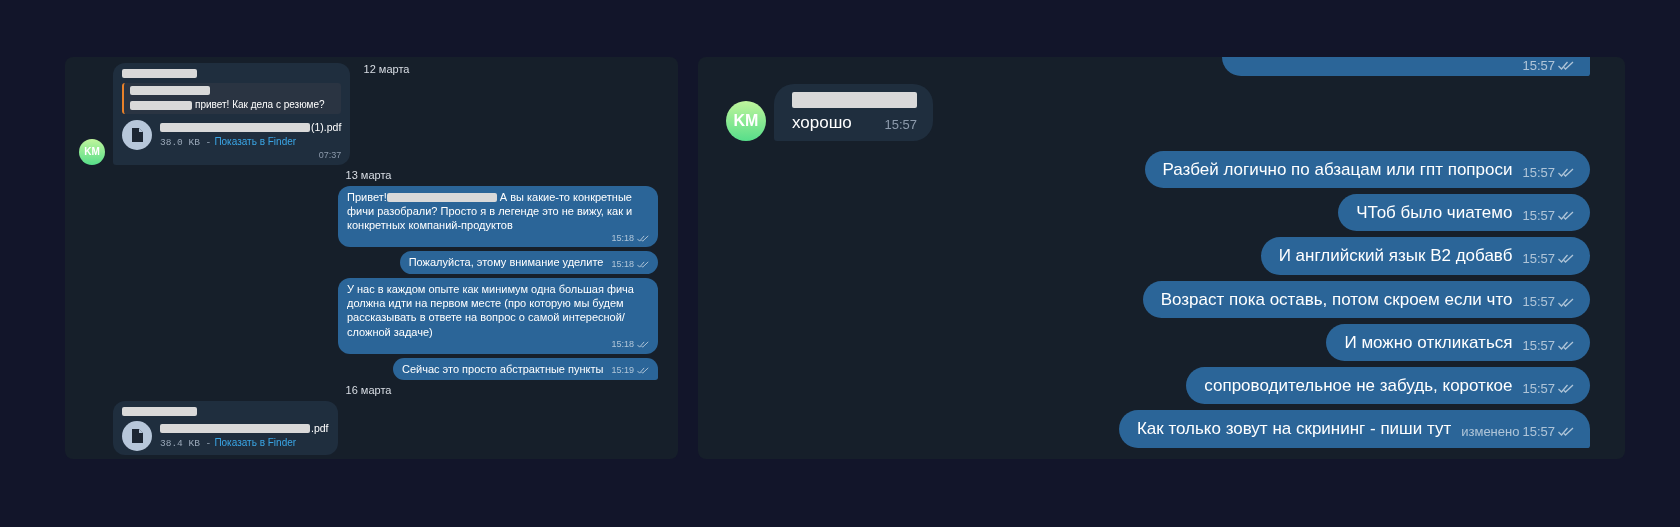 Image resolution: width=1680 pixels, height=527 pixels. Describe the element at coordinates (368, 391) in the screenshot. I see `date-label: 16 марта` at that location.